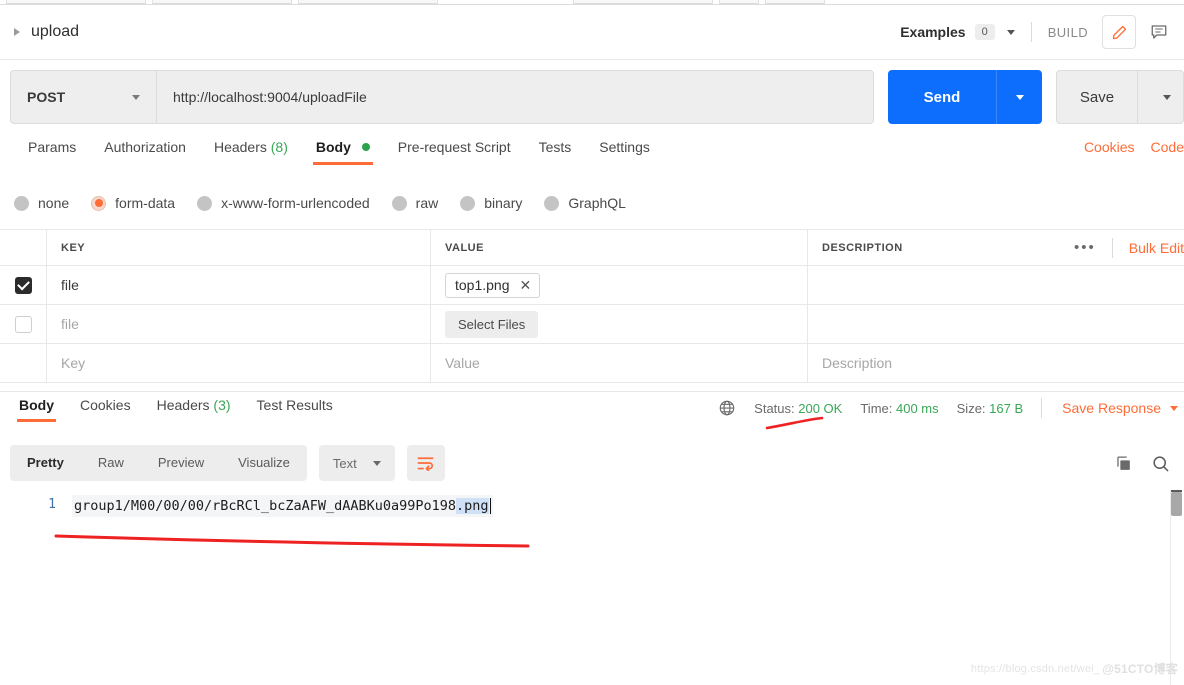 This screenshot has width=1184, height=685. Describe the element at coordinates (619, 324) in the screenshot. I see `row-value-cell: Select Files` at that location.